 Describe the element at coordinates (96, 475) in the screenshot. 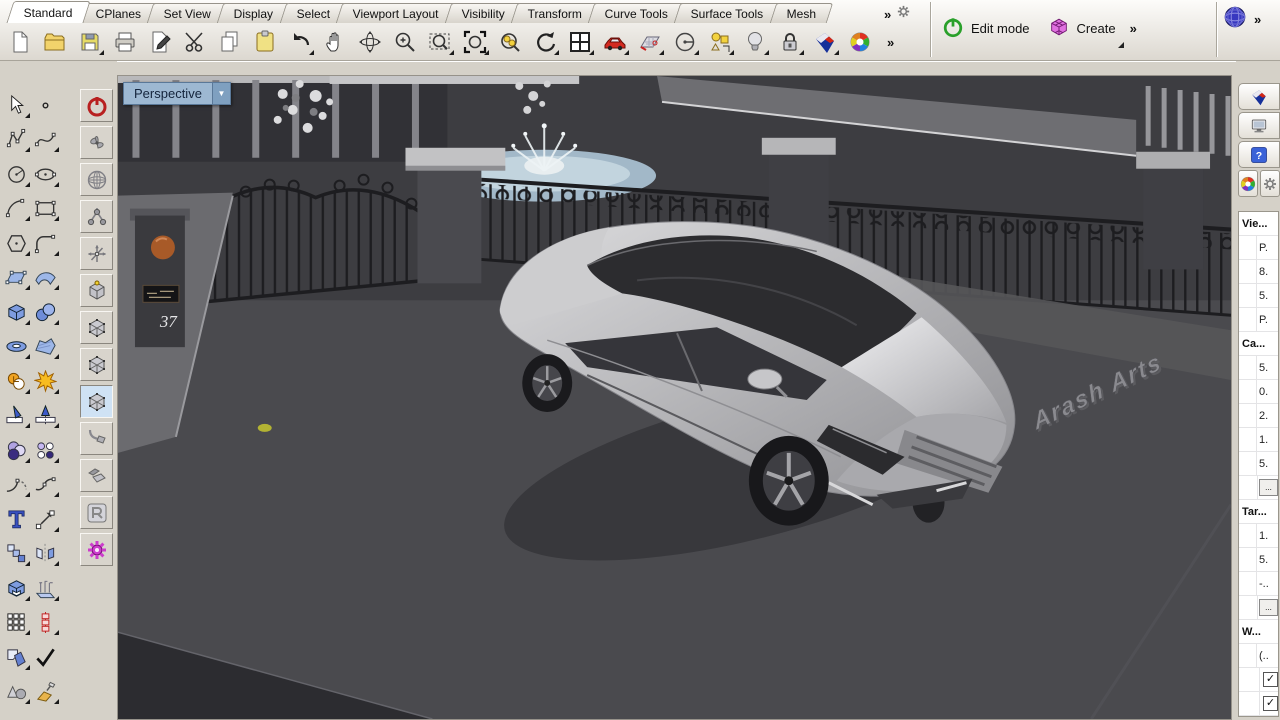

I see `orient-tool-icon` at that location.